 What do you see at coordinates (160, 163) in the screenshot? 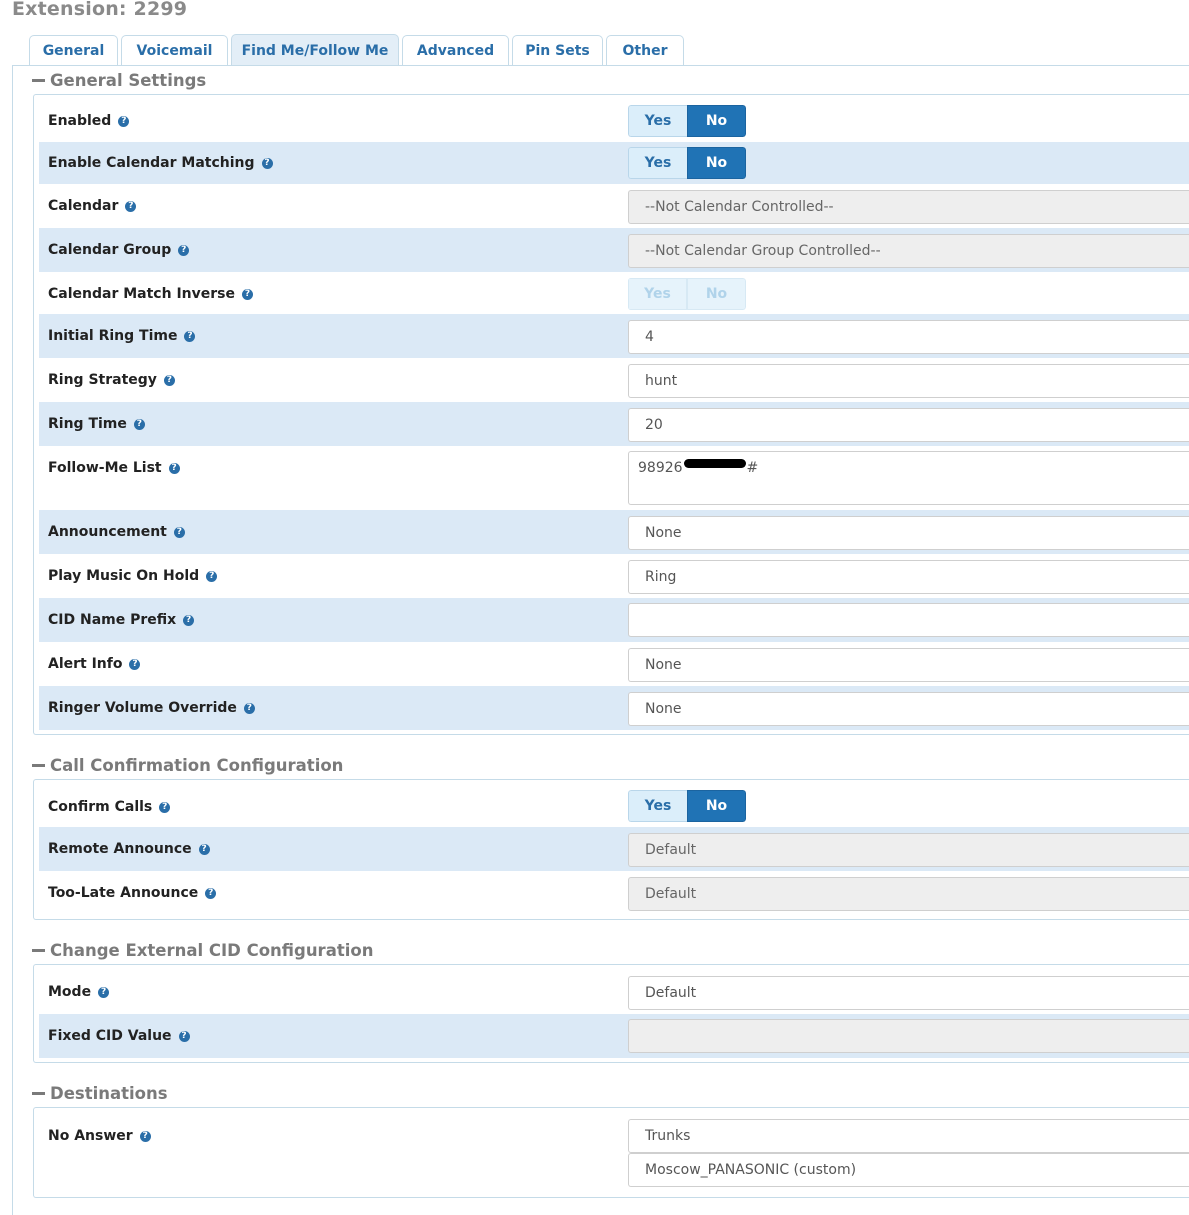
I see `label-calendar-matching: Enable Calendar Matching ?` at bounding box center [160, 163].